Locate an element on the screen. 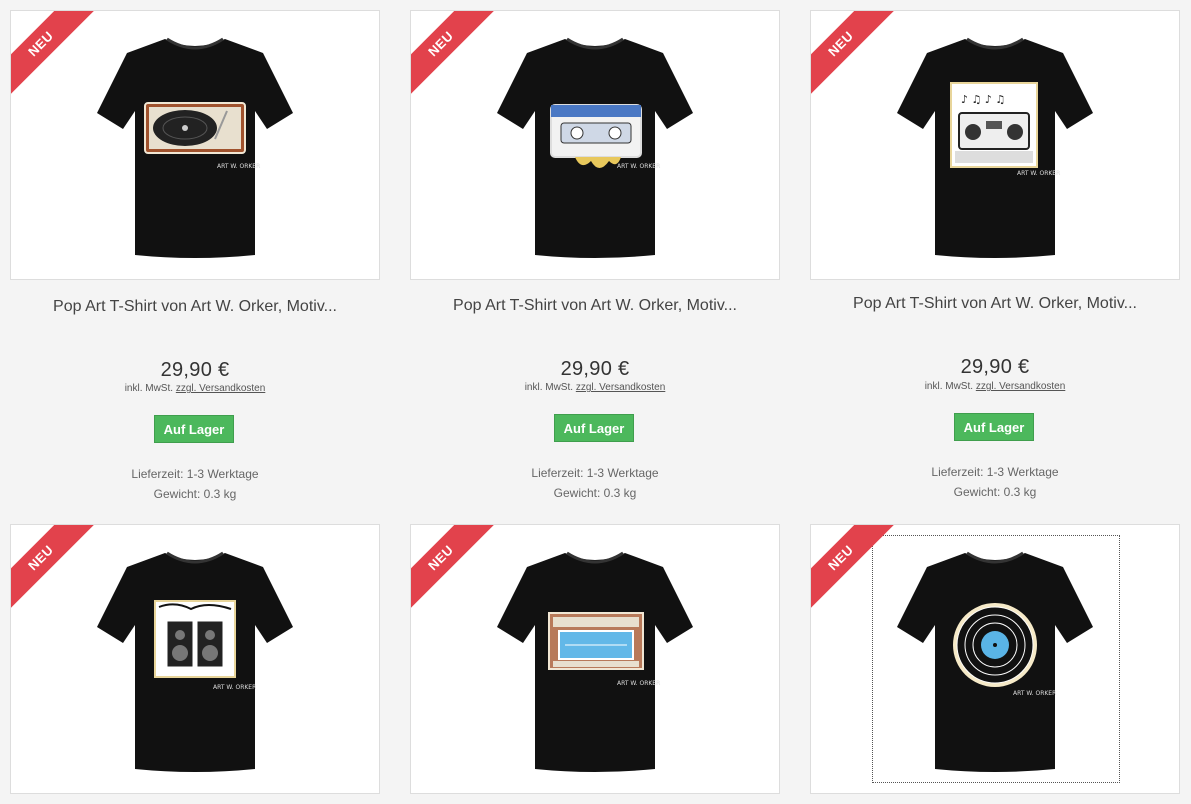 The width and height of the screenshot is (1191, 804). focus-outline is located at coordinates (996, 659).